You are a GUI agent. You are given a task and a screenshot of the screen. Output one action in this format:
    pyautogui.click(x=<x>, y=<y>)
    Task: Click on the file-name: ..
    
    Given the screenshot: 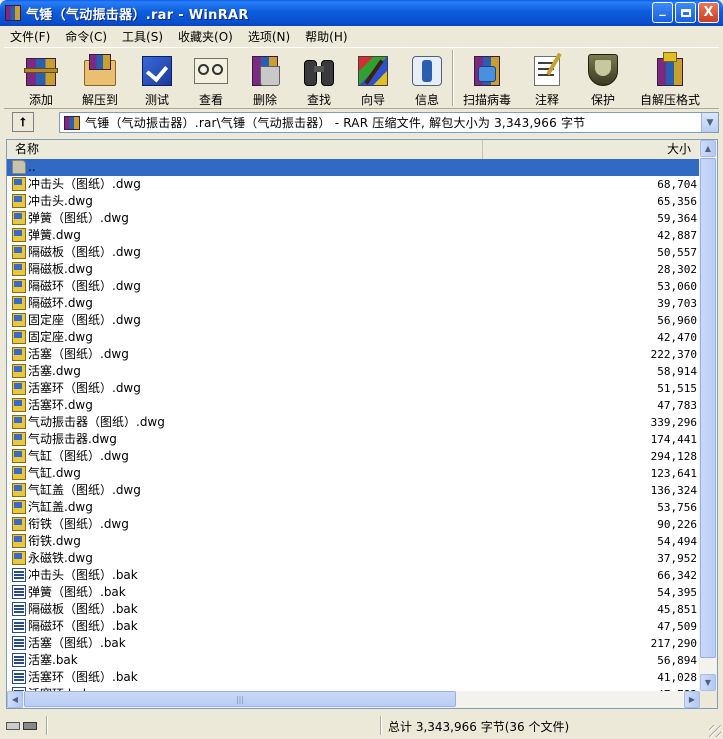 What is the action you would take?
    pyautogui.click(x=32, y=167)
    